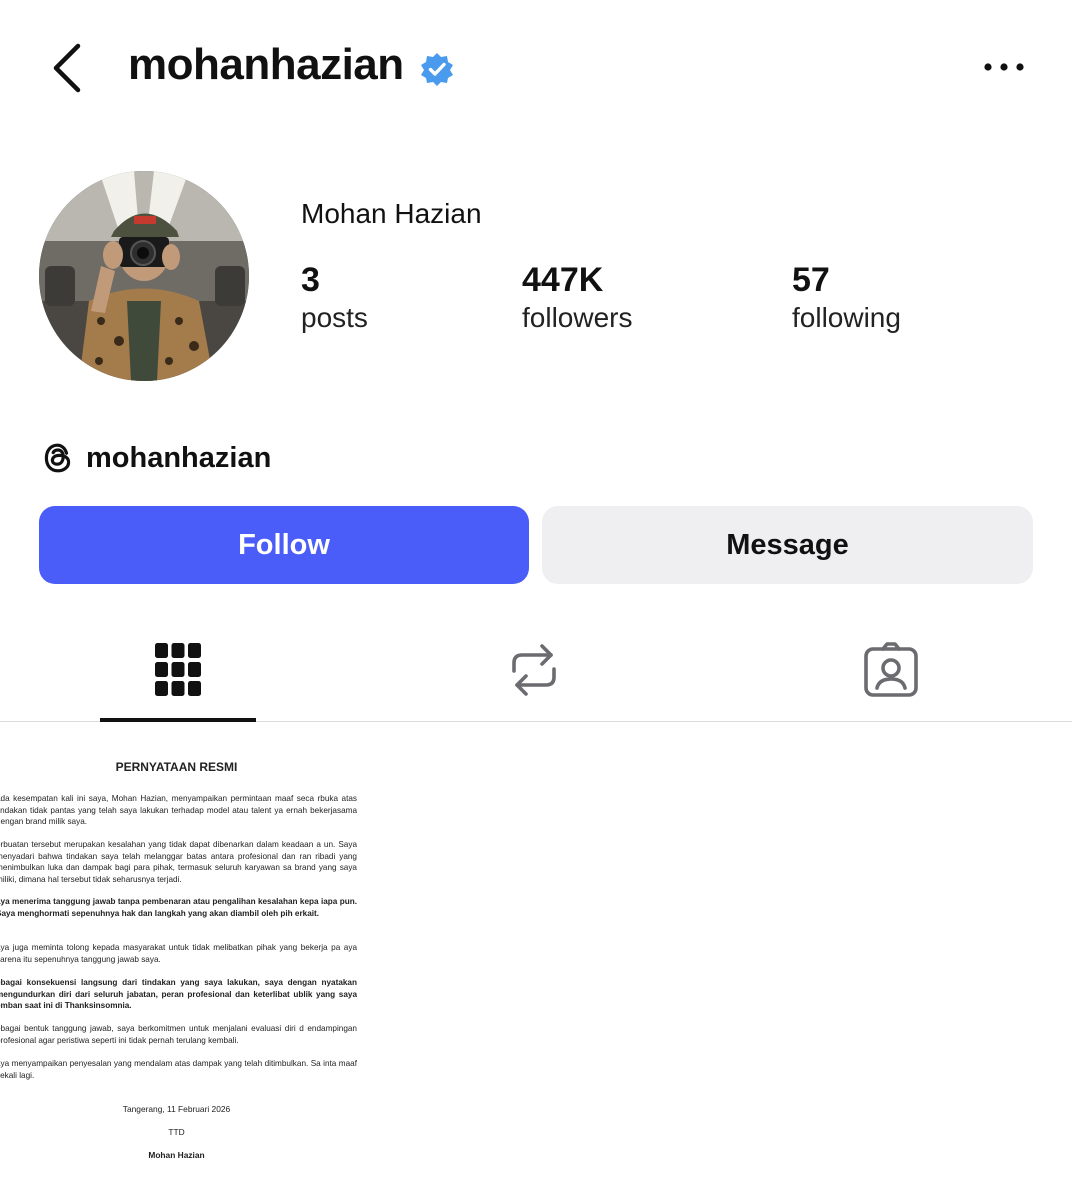 The height and width of the screenshot is (1200, 1072). What do you see at coordinates (176, 767) in the screenshot?
I see `document-title: PERNYATAAN RESMI` at bounding box center [176, 767].